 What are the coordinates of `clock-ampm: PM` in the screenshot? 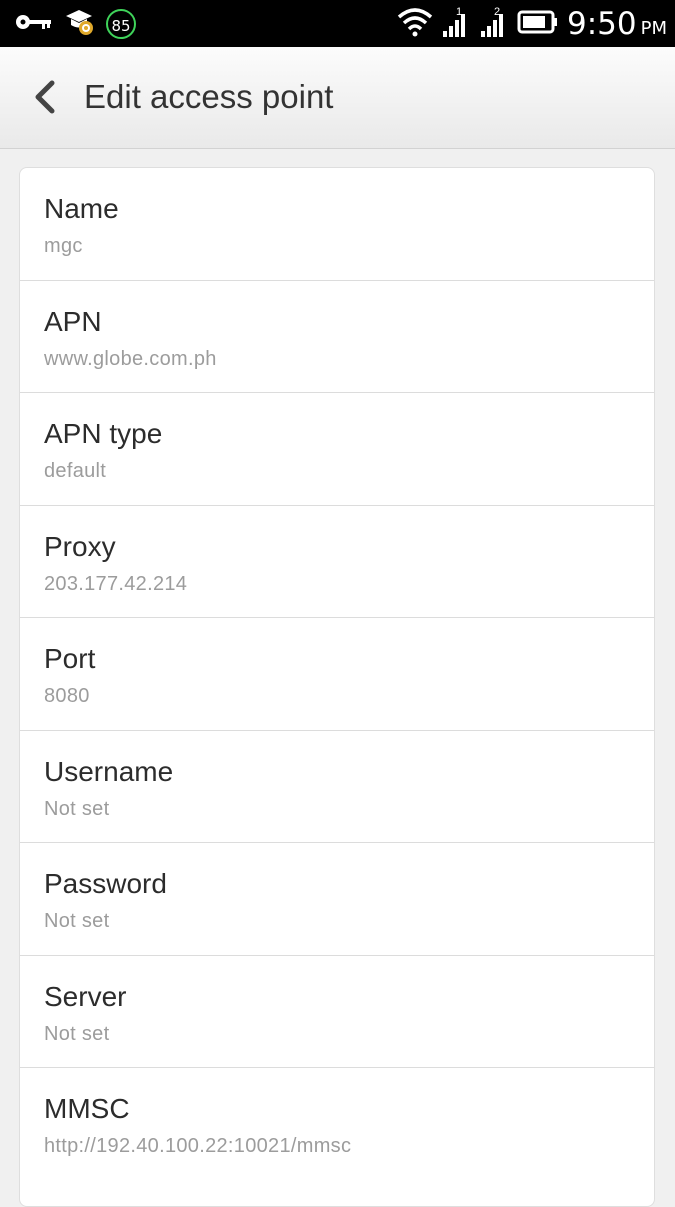 It's located at (653, 28).